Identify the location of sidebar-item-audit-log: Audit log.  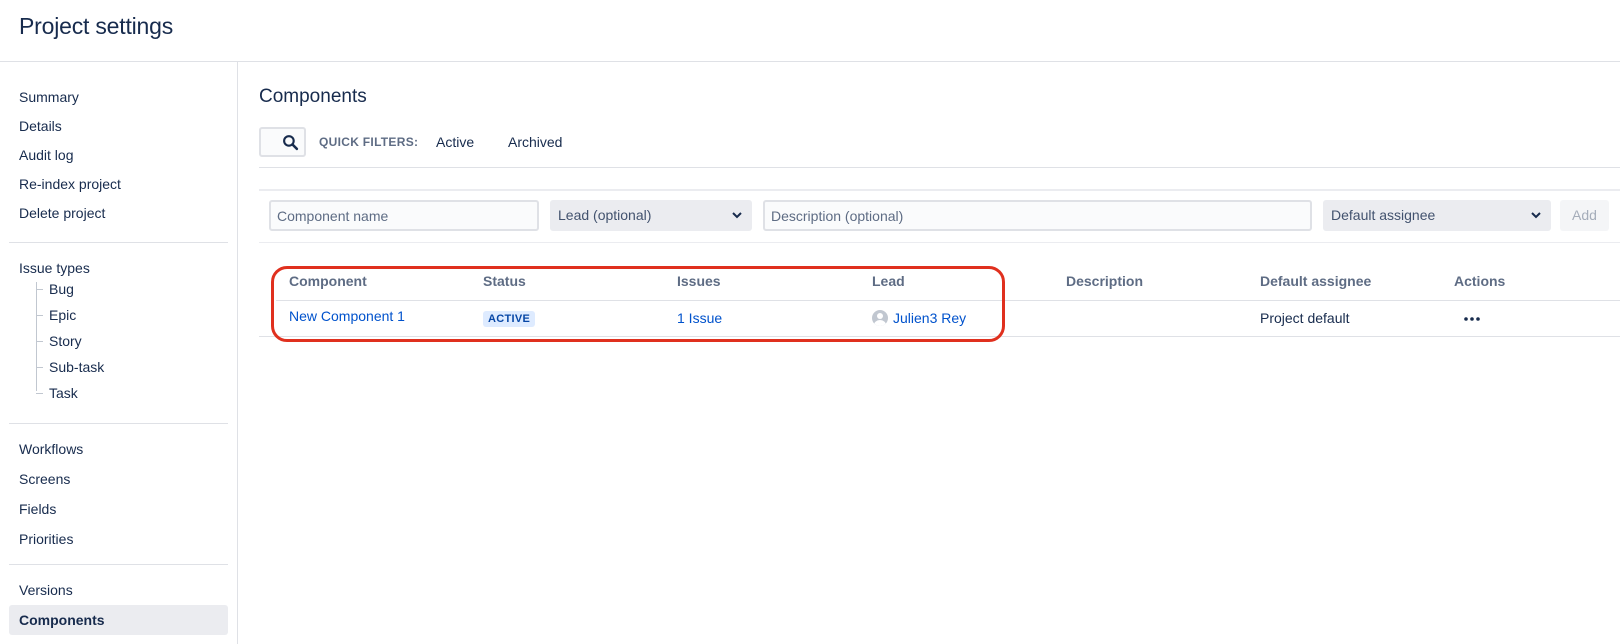
(118, 155).